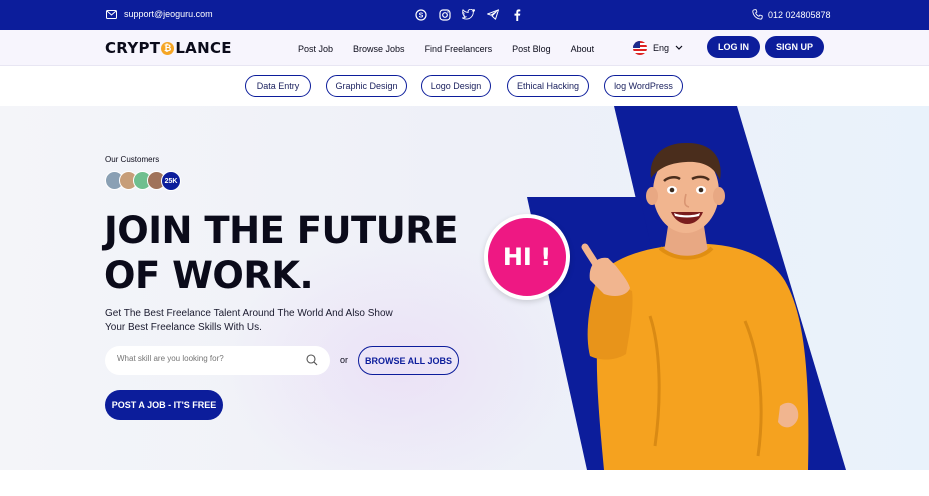 The height and width of the screenshot is (496, 929). I want to click on social-links: S, so click(468, 14).